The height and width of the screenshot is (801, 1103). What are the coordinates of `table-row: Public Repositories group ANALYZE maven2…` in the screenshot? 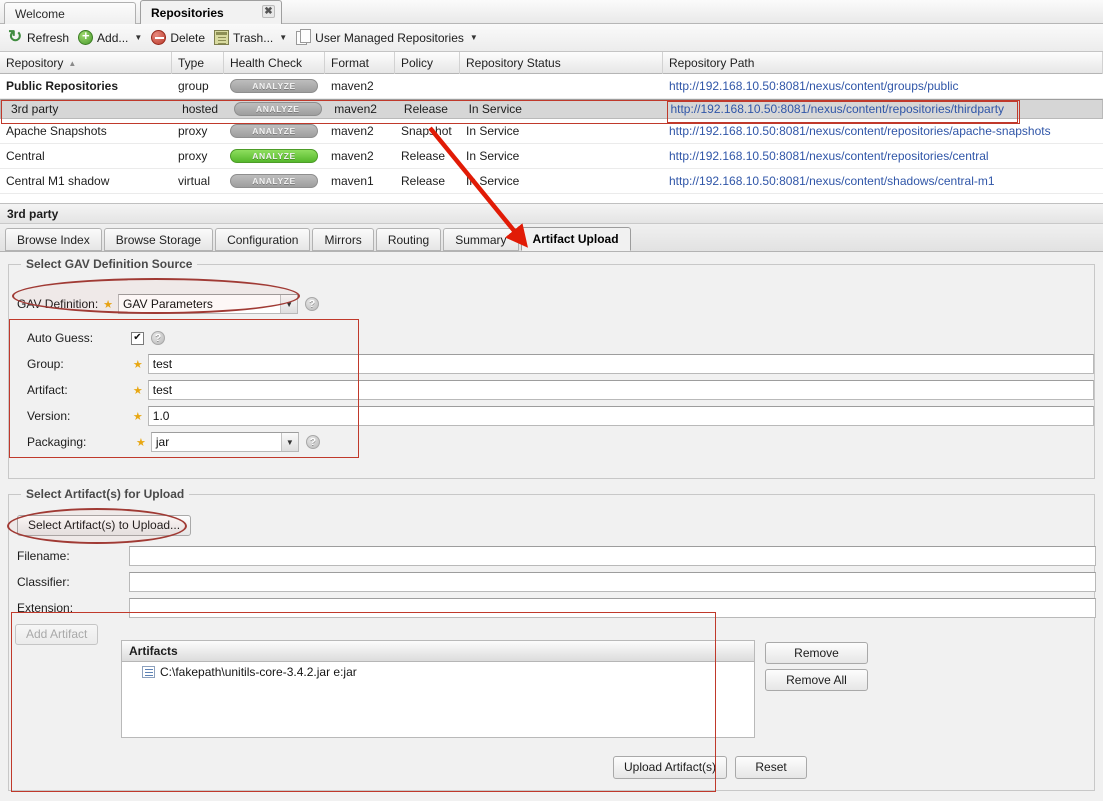 It's located at (551, 86).